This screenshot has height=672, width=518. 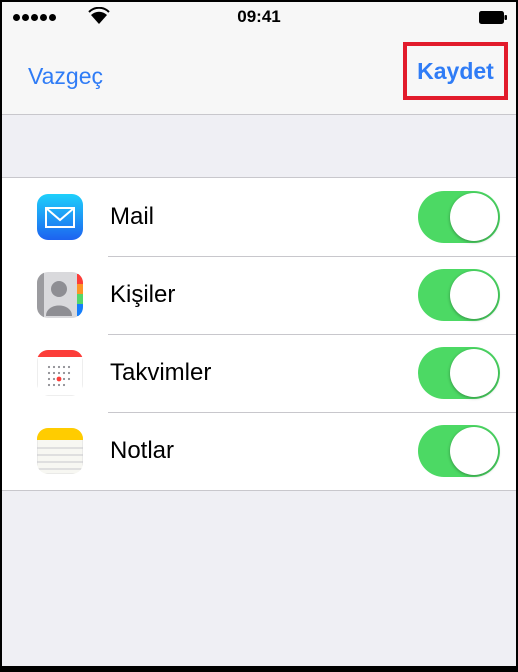 What do you see at coordinates (142, 450) in the screenshot?
I see `list-item-label: Notlar` at bounding box center [142, 450].